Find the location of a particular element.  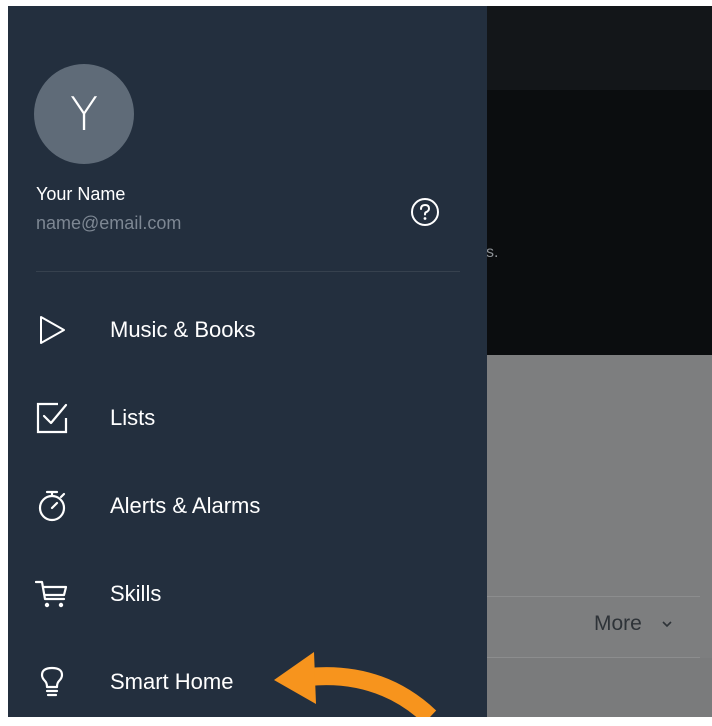

checkbox-icon is located at coordinates (52, 418).